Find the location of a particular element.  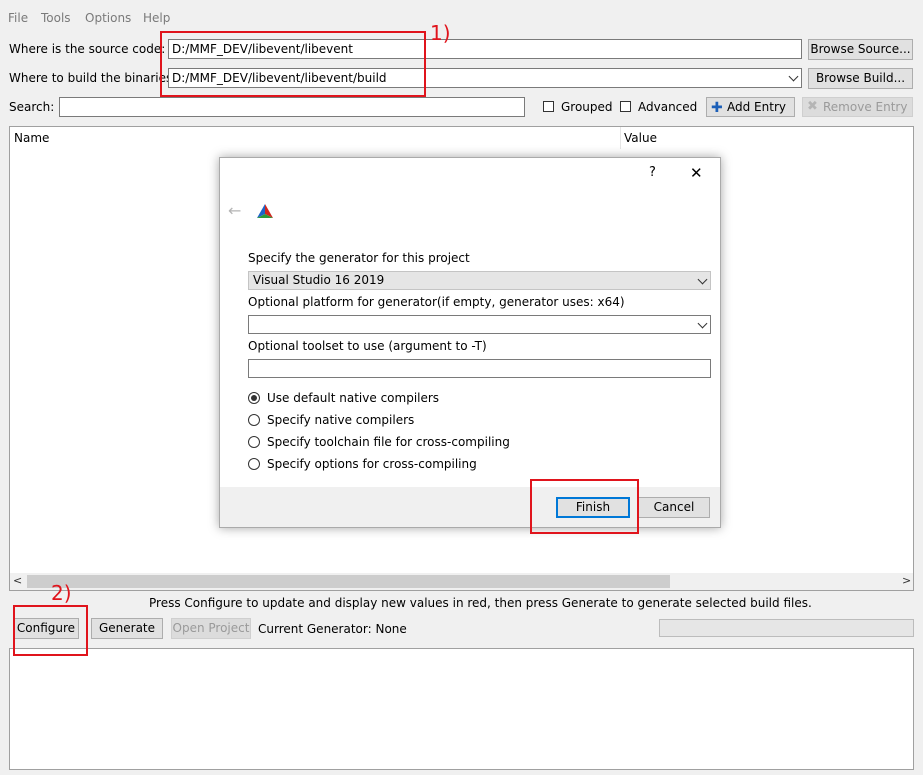

toolset-label: Optional toolset to use (argument to -T) is located at coordinates (367, 346).